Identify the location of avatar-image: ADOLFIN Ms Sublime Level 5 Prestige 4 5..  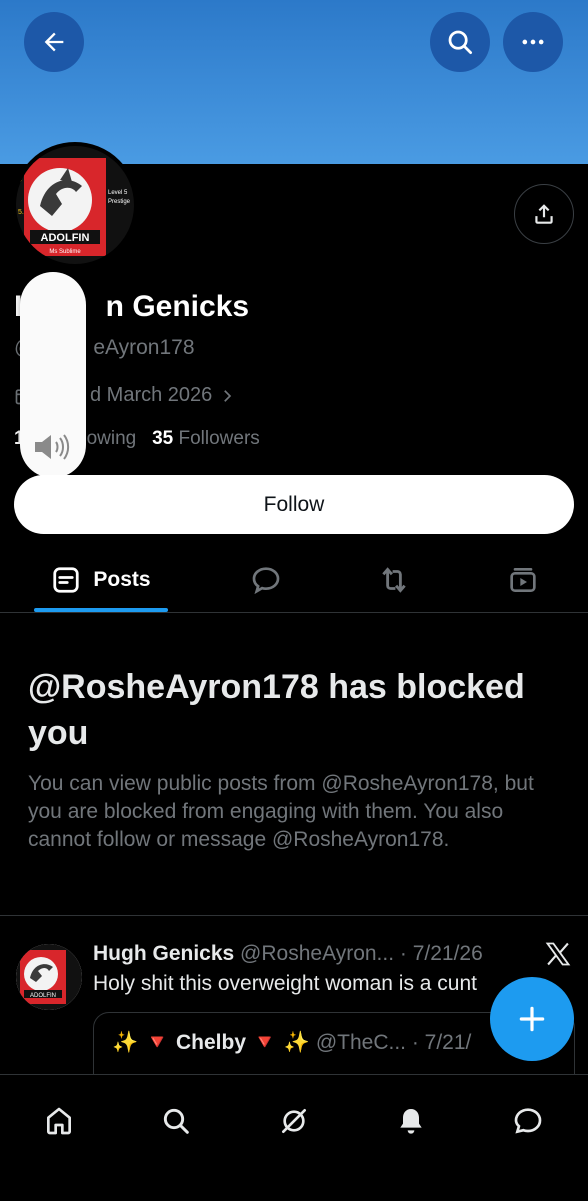
(75, 205).